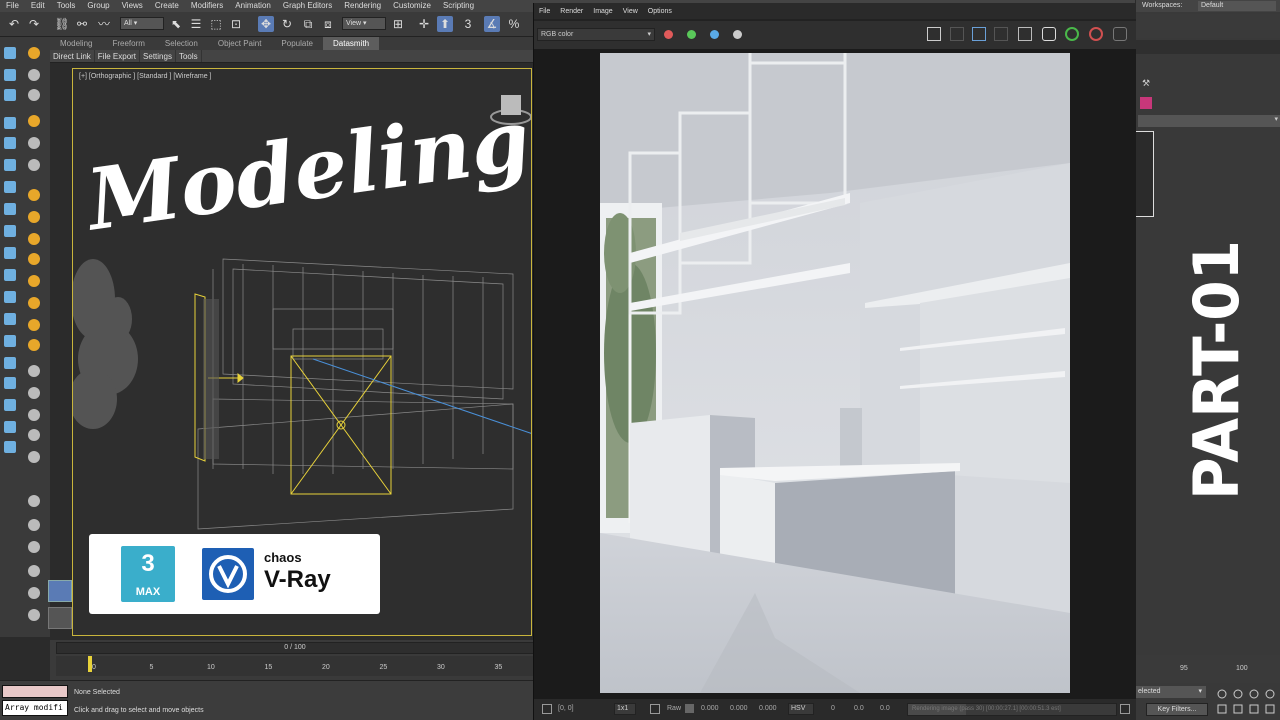 The image size is (1280, 720). Describe the element at coordinates (132, 6) in the screenshot. I see `menu-item: Views` at that location.